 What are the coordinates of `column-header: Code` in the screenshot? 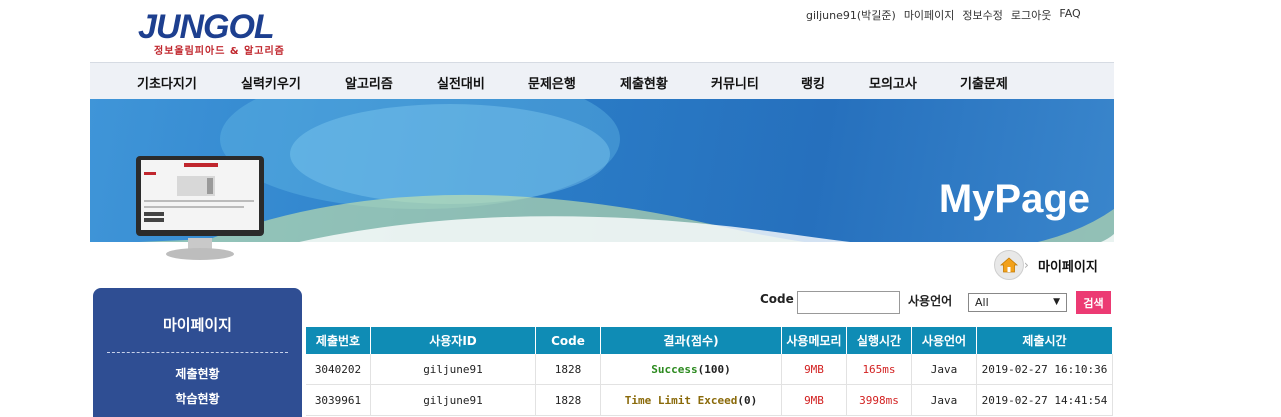 It's located at (568, 340).